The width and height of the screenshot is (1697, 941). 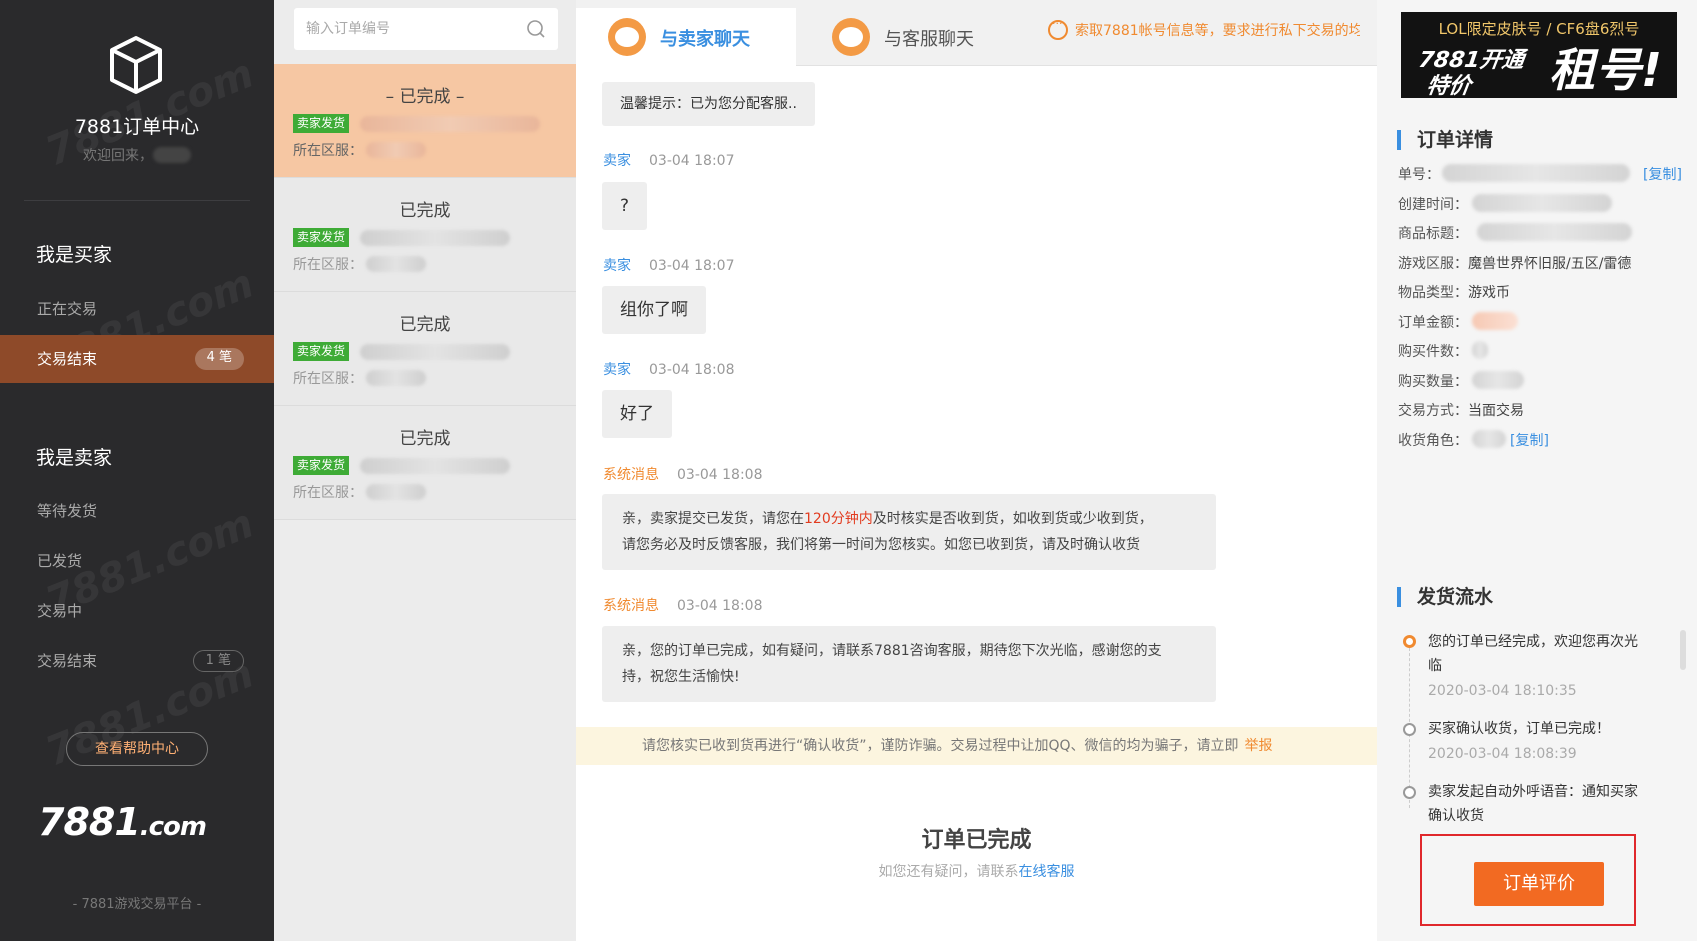 I want to click on detail-game-server: 游戏区服：魔兽世界怀旧服/五区/雷德, so click(x=1514, y=263).